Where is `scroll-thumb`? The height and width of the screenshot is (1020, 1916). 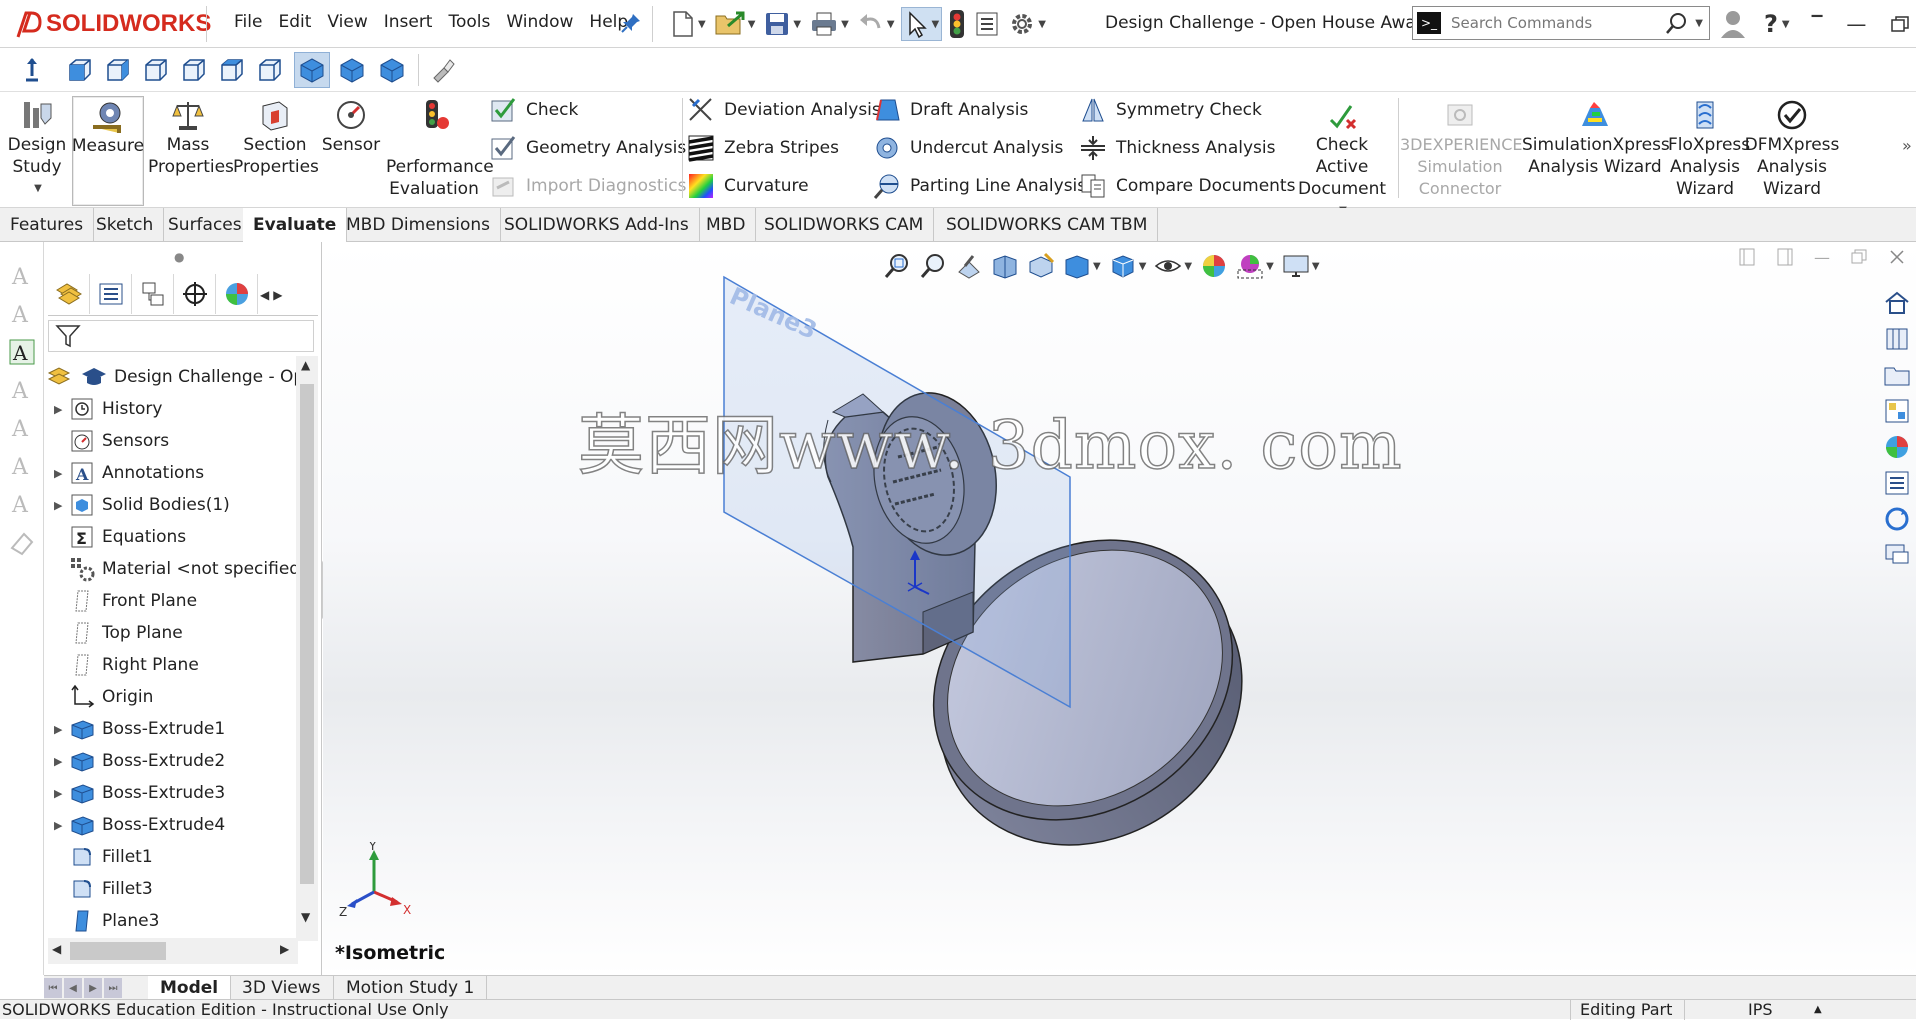
scroll-thumb is located at coordinates (307, 634).